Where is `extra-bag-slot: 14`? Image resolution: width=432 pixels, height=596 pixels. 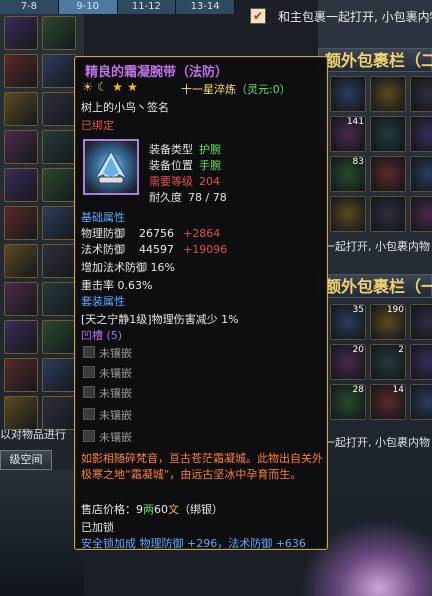
extra-bag-slot: 14 is located at coordinates (388, 402).